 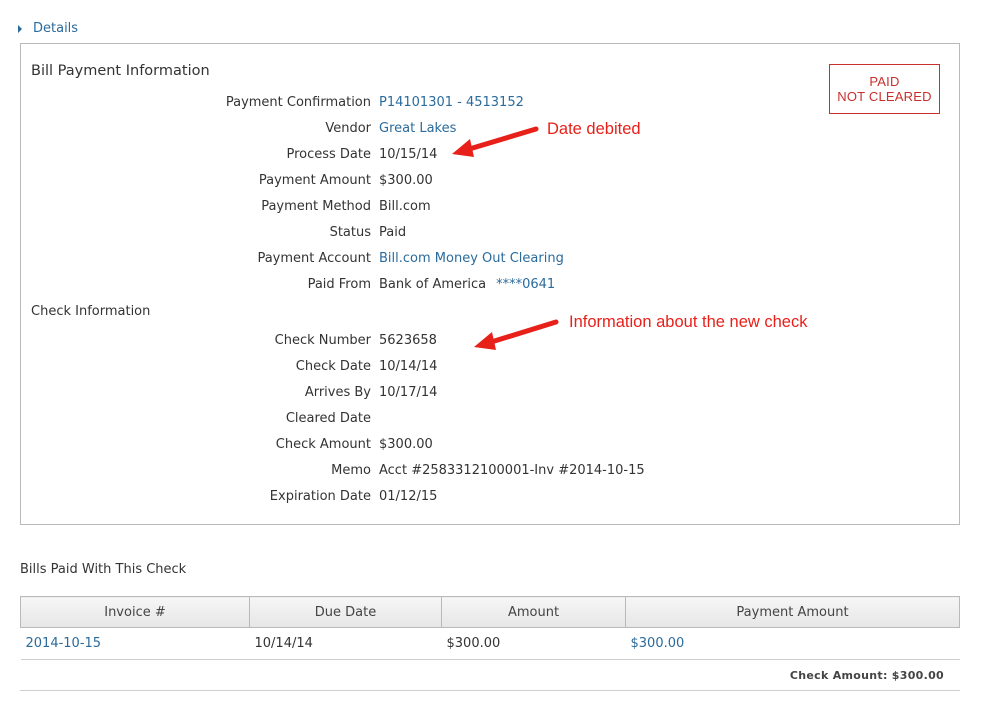 What do you see at coordinates (320, 496) in the screenshot?
I see `label-expiration-date: Expiration Date` at bounding box center [320, 496].